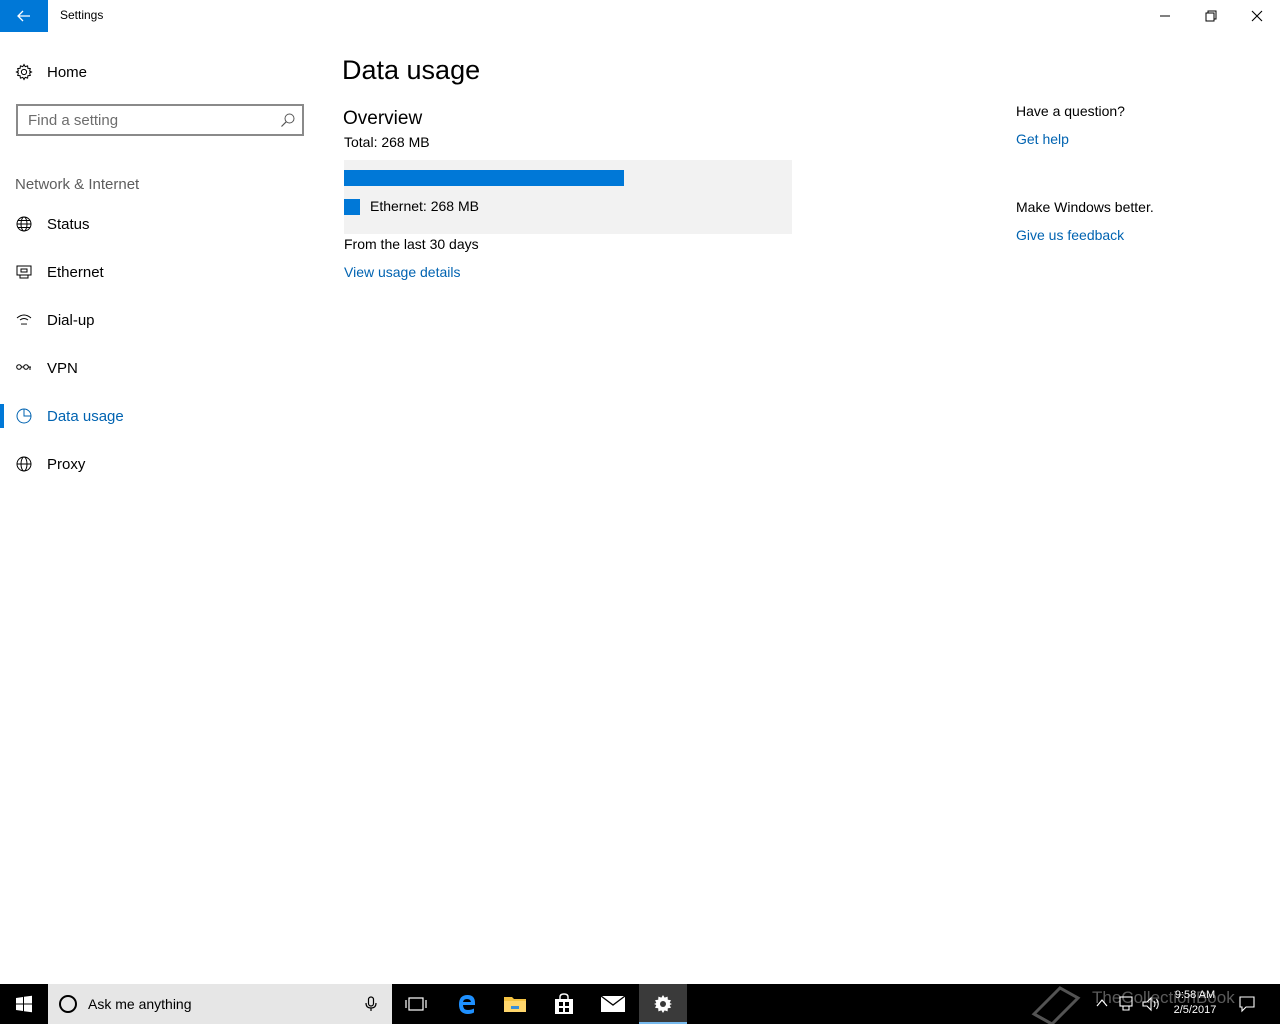  Describe the element at coordinates (1127, 1004) in the screenshot. I see `network-icon` at that location.